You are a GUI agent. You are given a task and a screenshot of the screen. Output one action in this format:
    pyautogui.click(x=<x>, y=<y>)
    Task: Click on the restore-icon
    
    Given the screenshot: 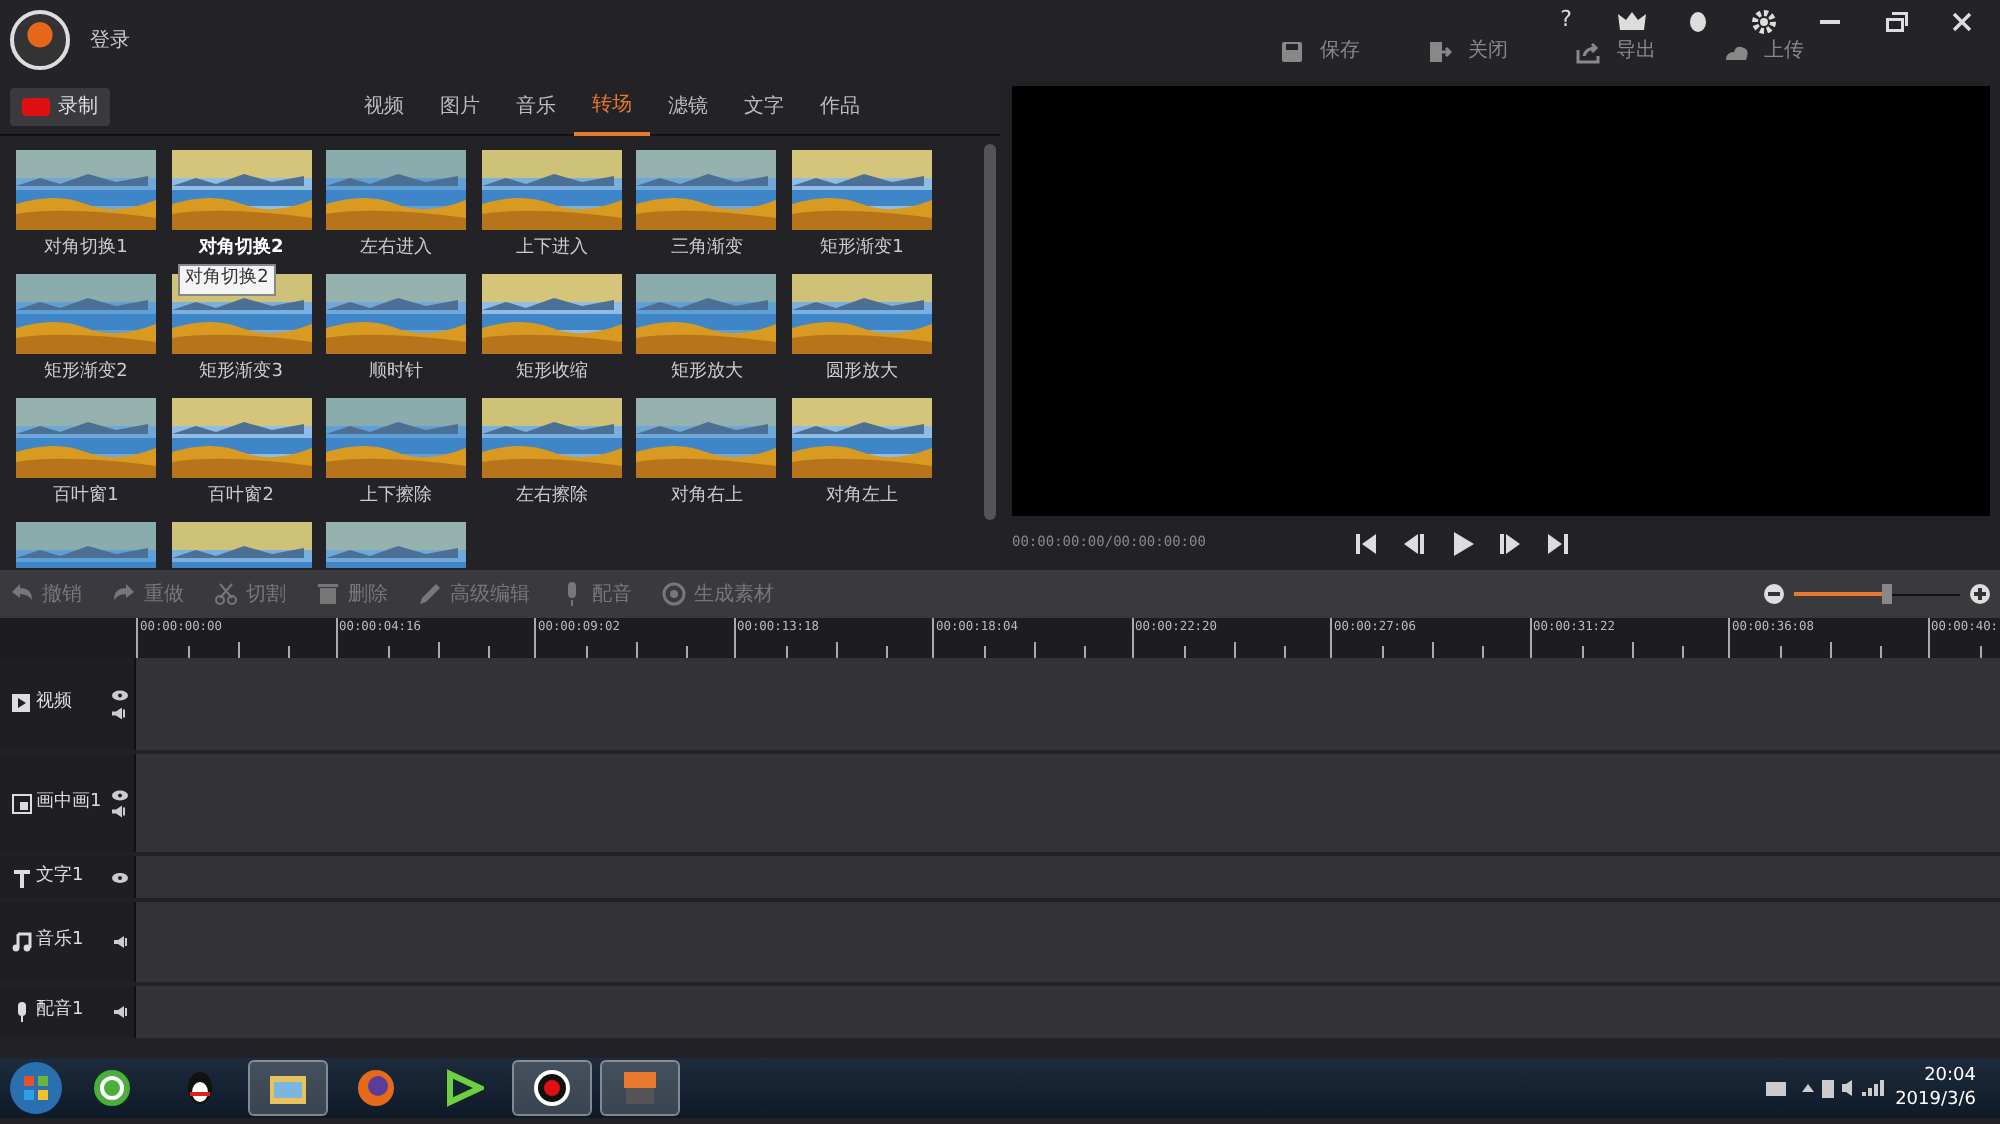 What is the action you would take?
    pyautogui.click(x=1896, y=21)
    